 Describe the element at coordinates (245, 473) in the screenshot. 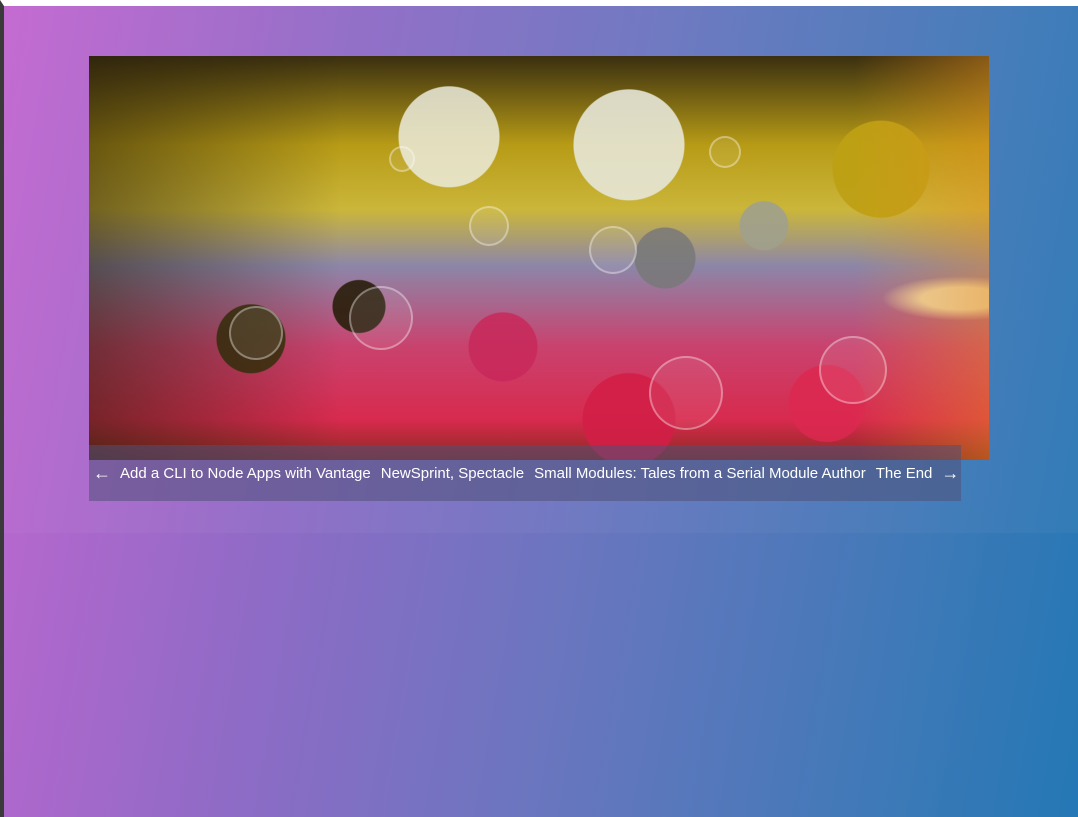

I see `nav-link-add-cli: Add a CLI to Node Apps with Vantage` at that location.